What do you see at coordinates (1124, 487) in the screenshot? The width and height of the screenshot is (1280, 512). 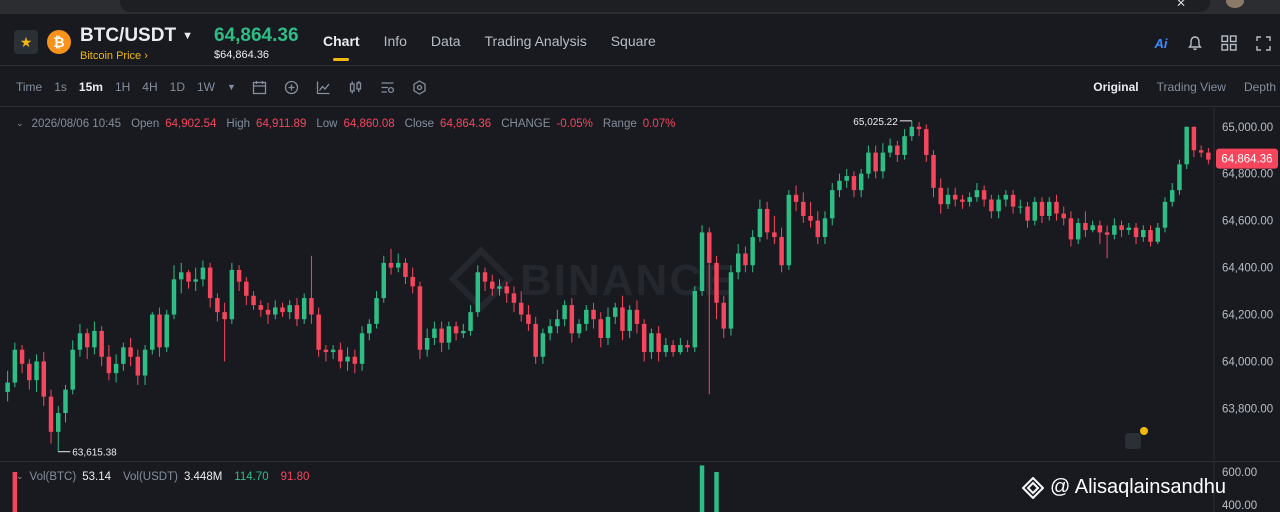 I see `creator-credit: @ Alisaqlainsandhu` at bounding box center [1124, 487].